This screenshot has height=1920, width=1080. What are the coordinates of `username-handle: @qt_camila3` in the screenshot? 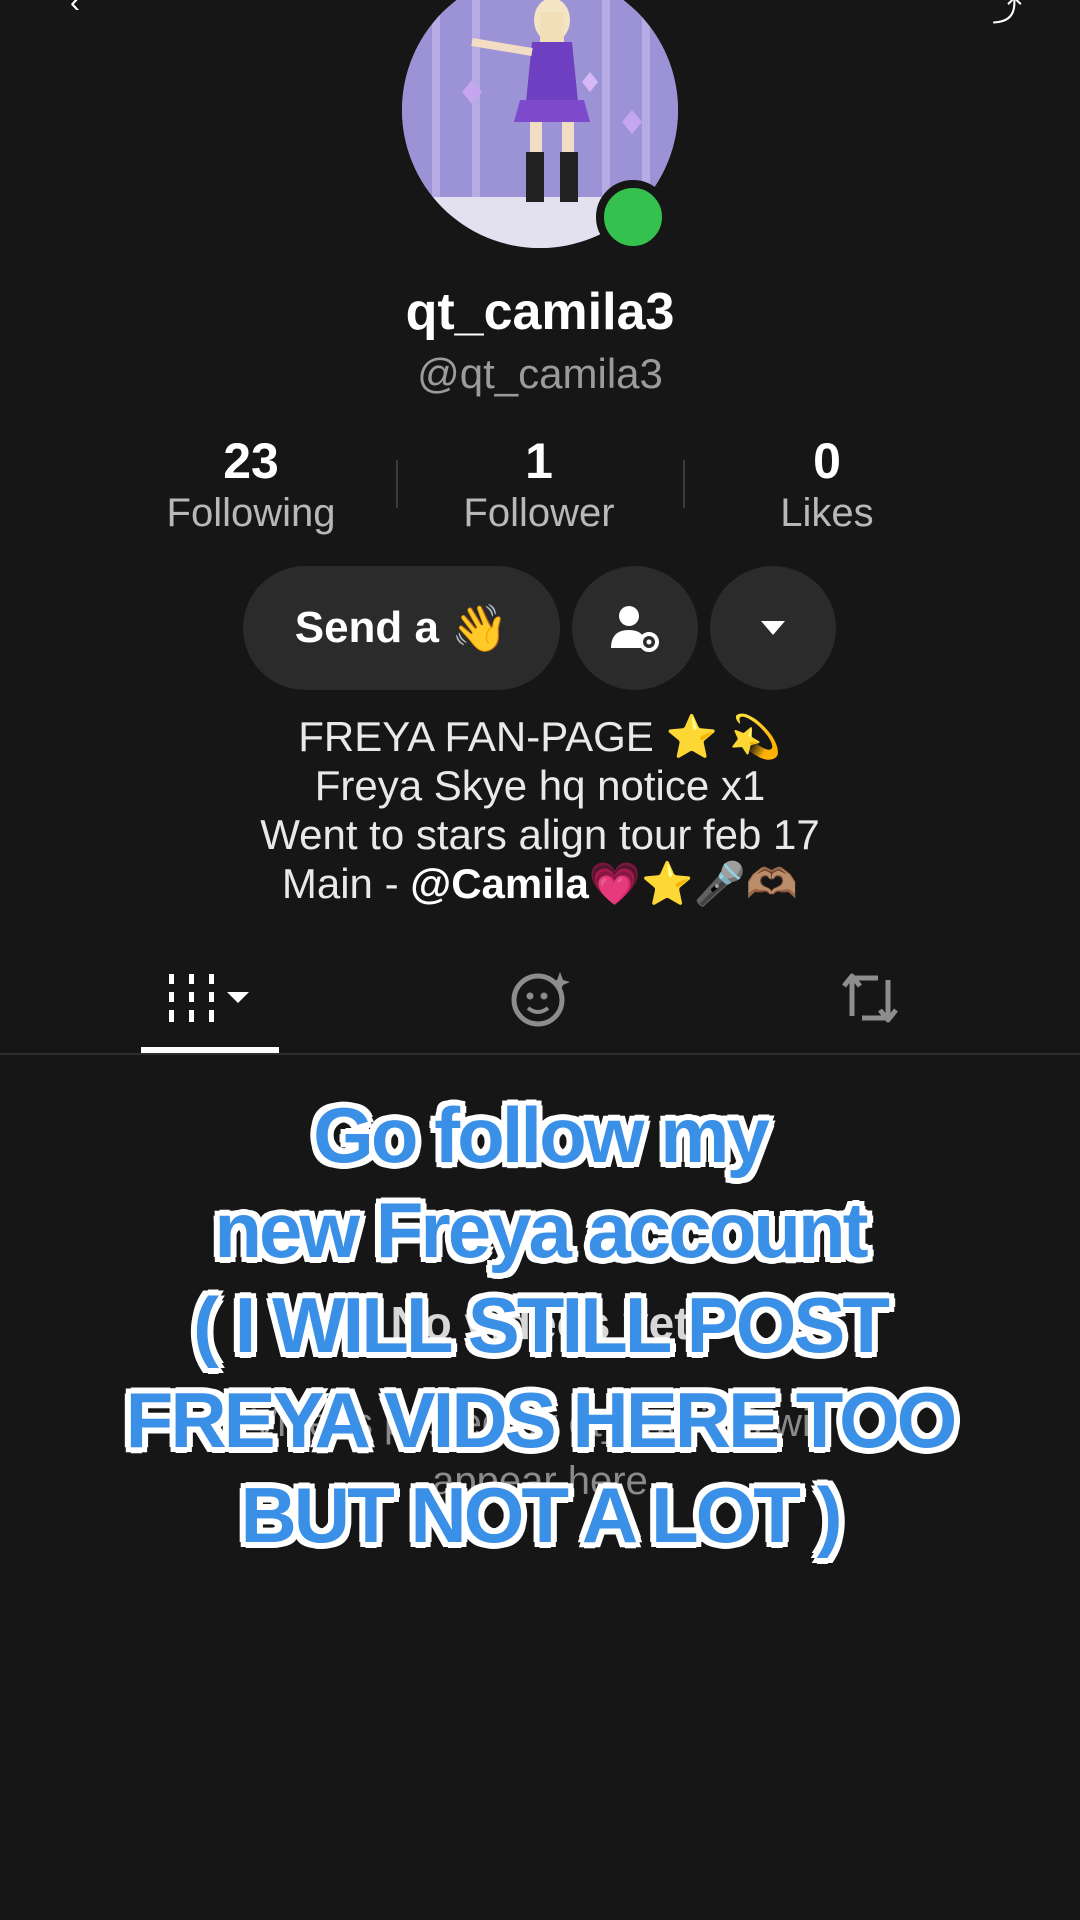 It's located at (540, 373).